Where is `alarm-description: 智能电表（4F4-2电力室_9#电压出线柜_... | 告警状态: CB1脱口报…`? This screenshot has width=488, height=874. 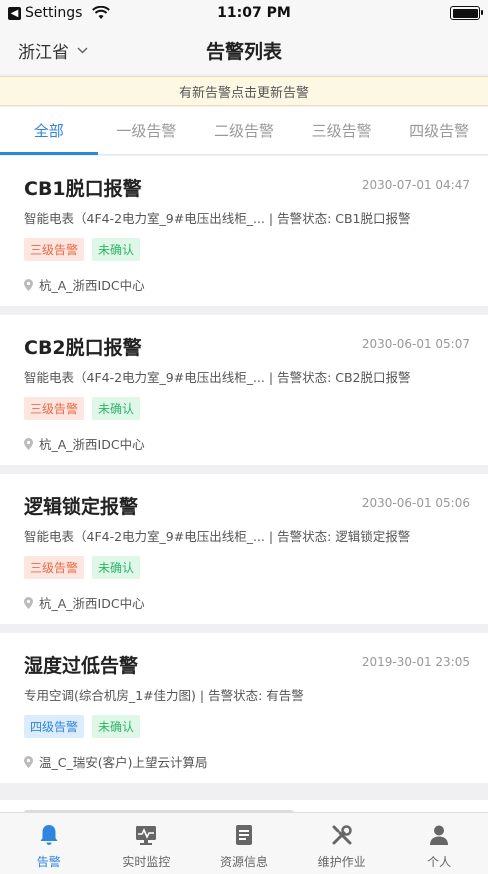 alarm-description: 智能电表（4F4-2电力室_9#电压出线柜_... | 告警状态: CB1脱口报… is located at coordinates (217, 218).